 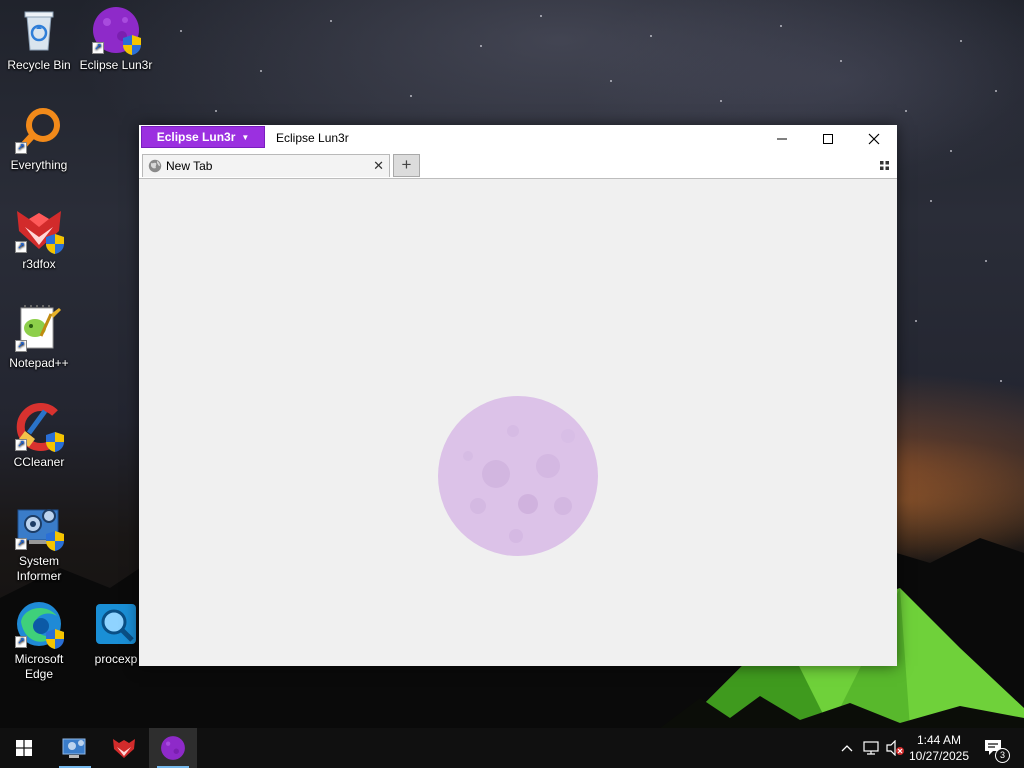 I want to click on maximize-button, so click(x=828, y=139).